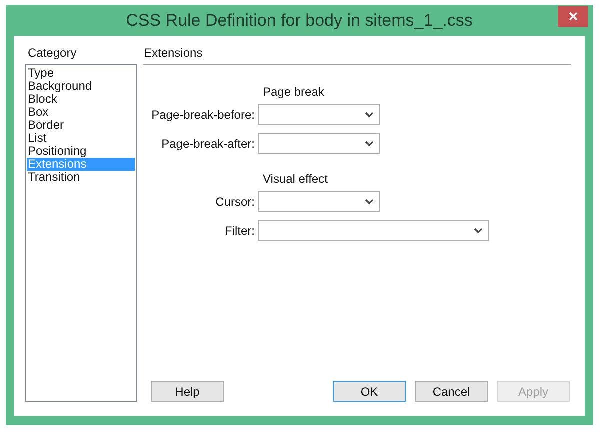 The height and width of the screenshot is (436, 602). Describe the element at coordinates (240, 231) in the screenshot. I see `field-label: Filter:` at that location.